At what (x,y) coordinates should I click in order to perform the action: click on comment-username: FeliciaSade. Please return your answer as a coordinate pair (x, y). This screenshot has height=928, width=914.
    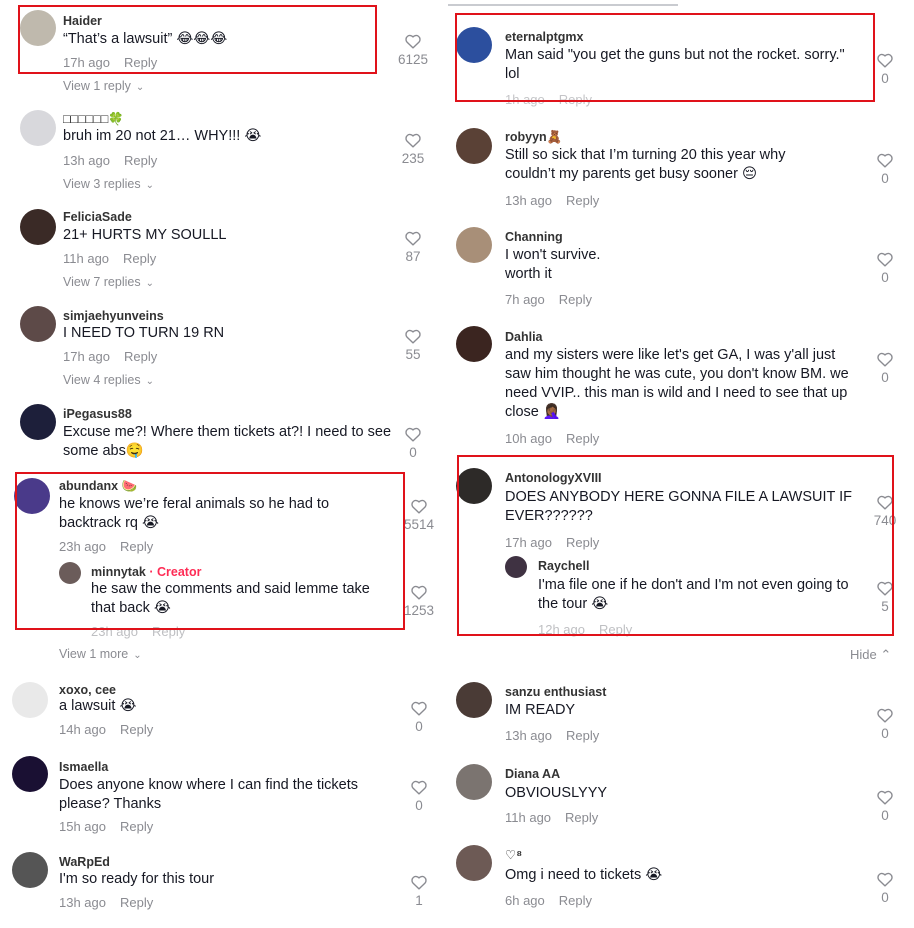
    Looking at the image, I should click on (97, 217).